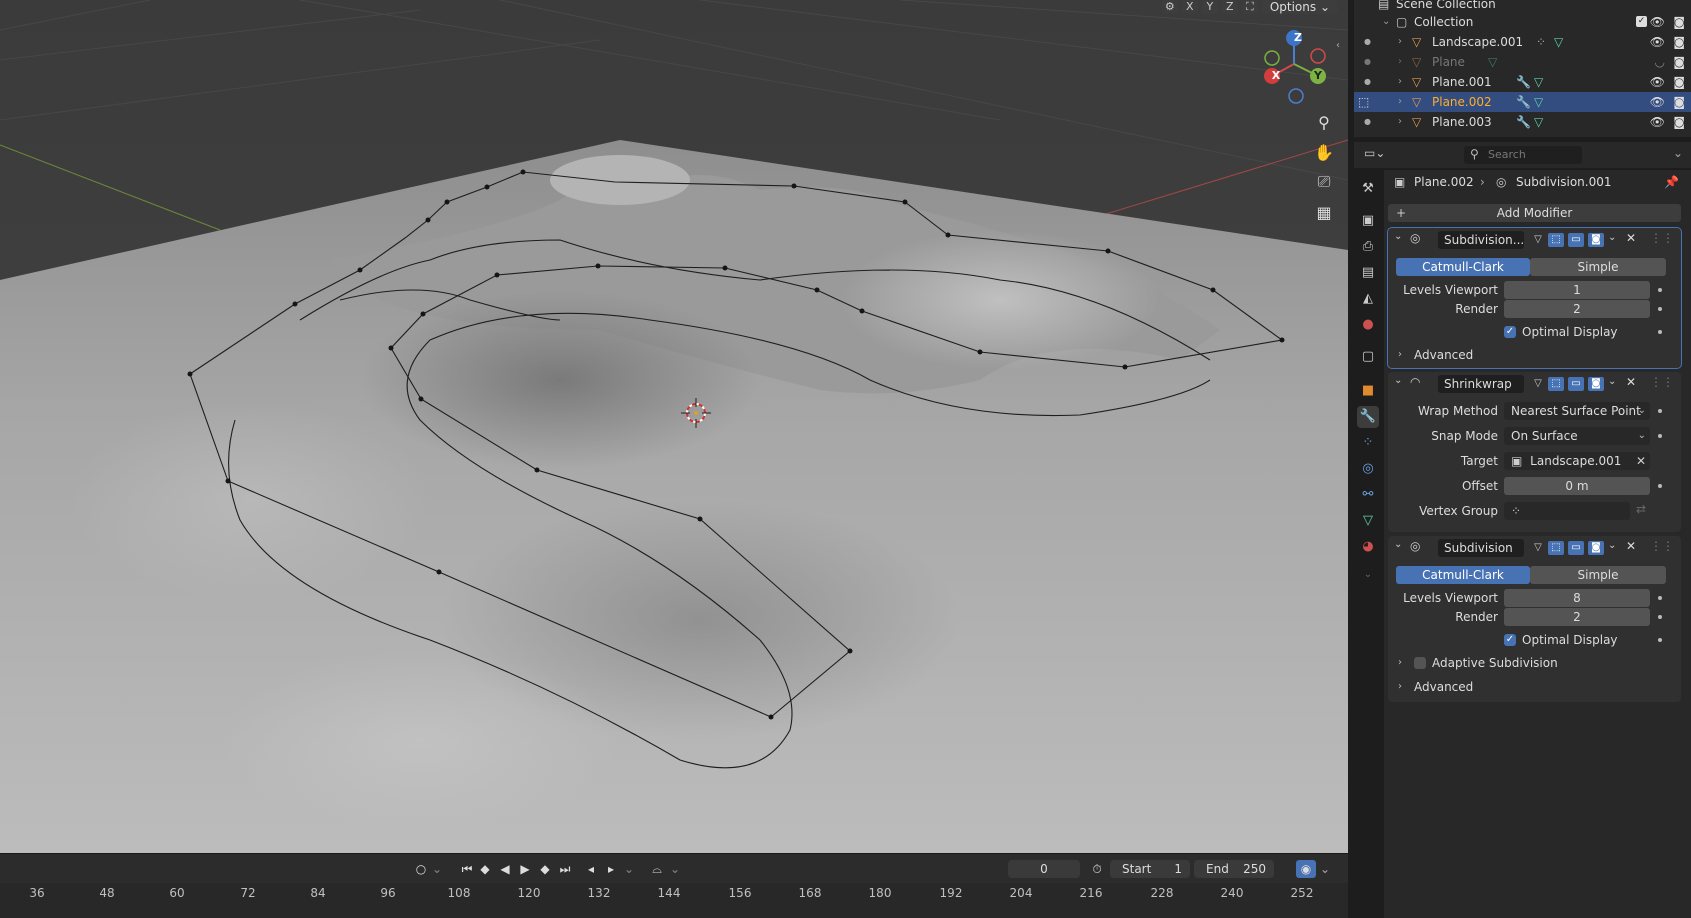 The image size is (1691, 918). What do you see at coordinates (1368, 469) in the screenshot?
I see `physics-tab-icon: ◎` at bounding box center [1368, 469].